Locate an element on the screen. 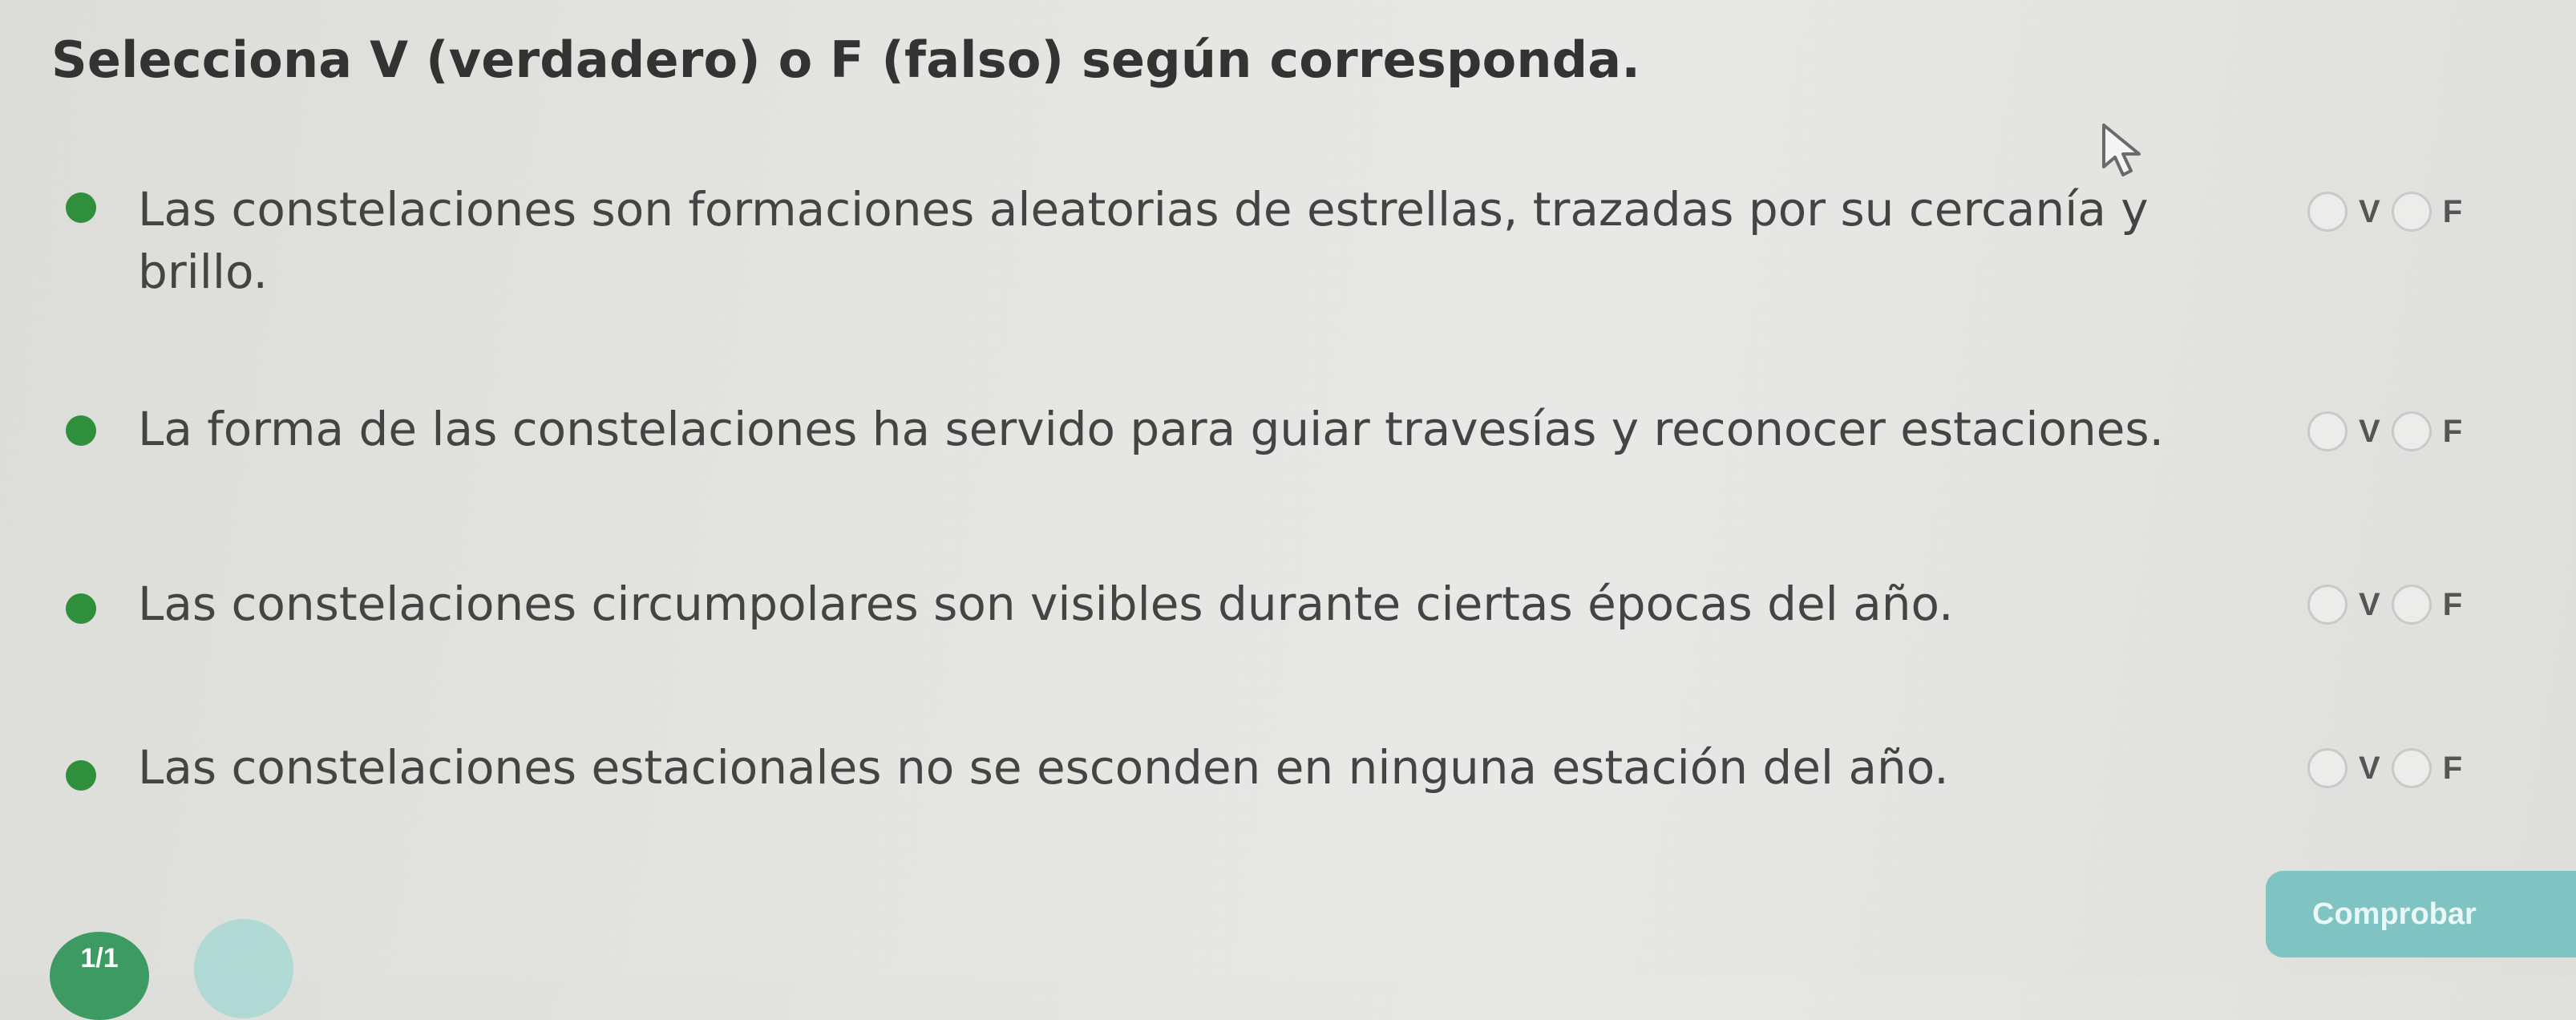 This screenshot has height=1020, width=2576. progress-badge: 1/1 is located at coordinates (99, 976).